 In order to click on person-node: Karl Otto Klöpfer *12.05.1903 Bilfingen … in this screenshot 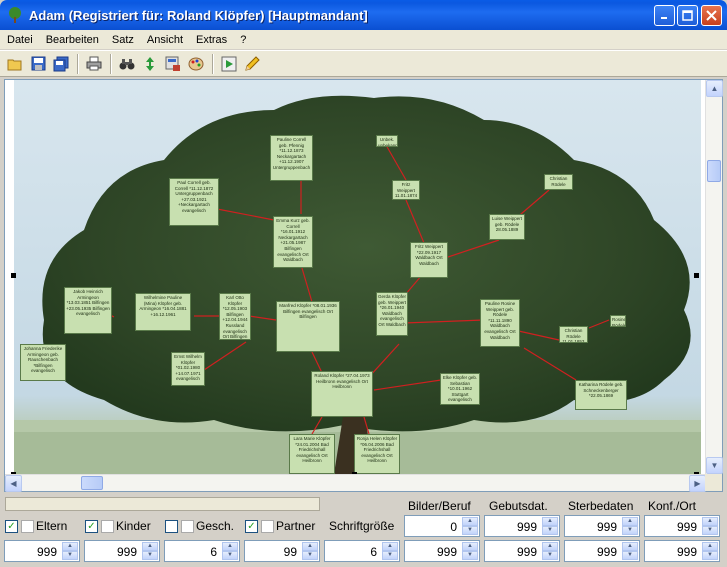, I will do `click(235, 316)`.